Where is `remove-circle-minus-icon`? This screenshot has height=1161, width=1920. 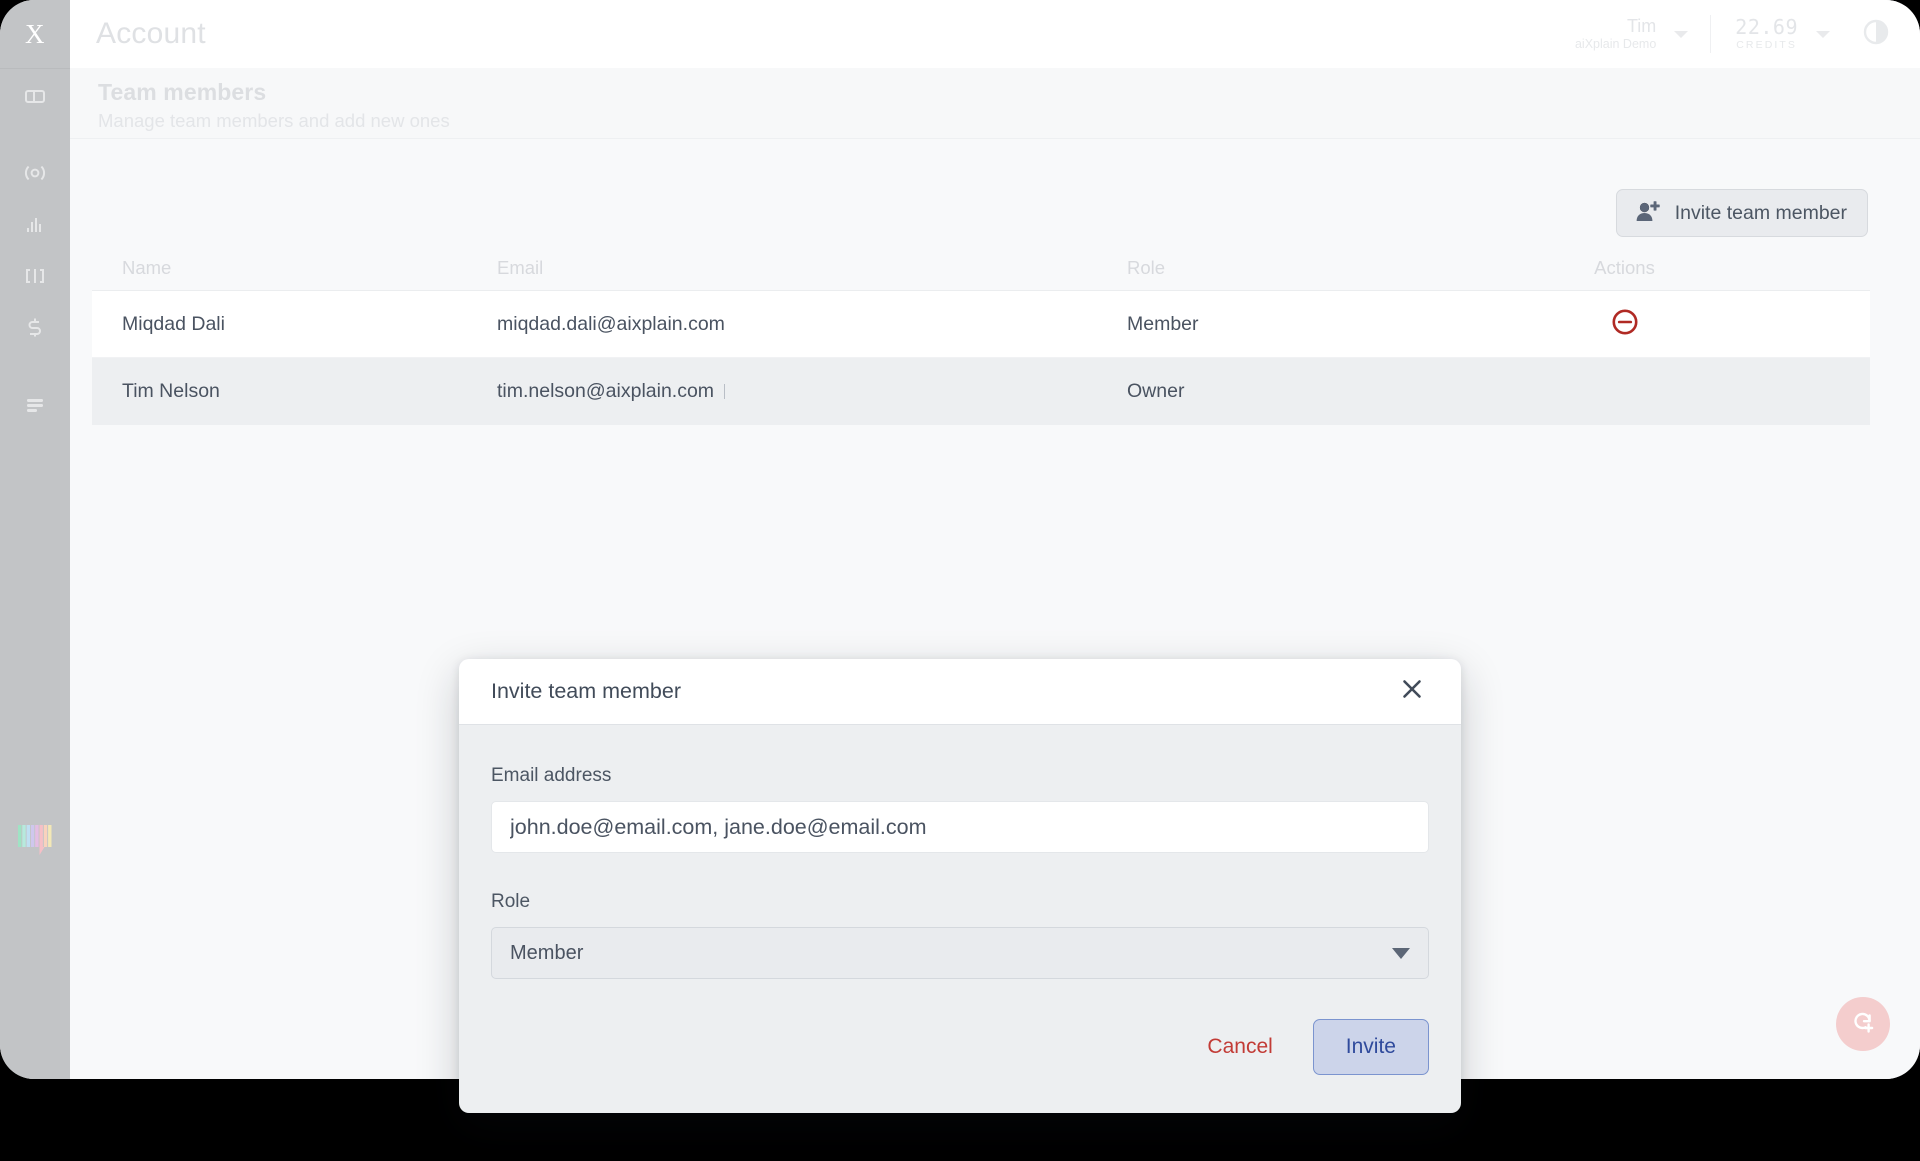 remove-circle-minus-icon is located at coordinates (1625, 324).